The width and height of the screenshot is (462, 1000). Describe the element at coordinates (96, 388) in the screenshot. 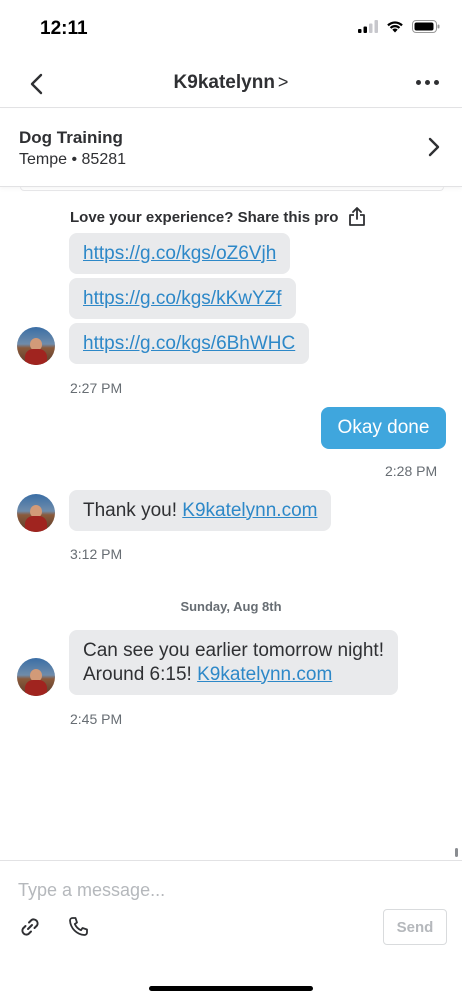

I see `message-timestamp: 2:27 PM` at that location.